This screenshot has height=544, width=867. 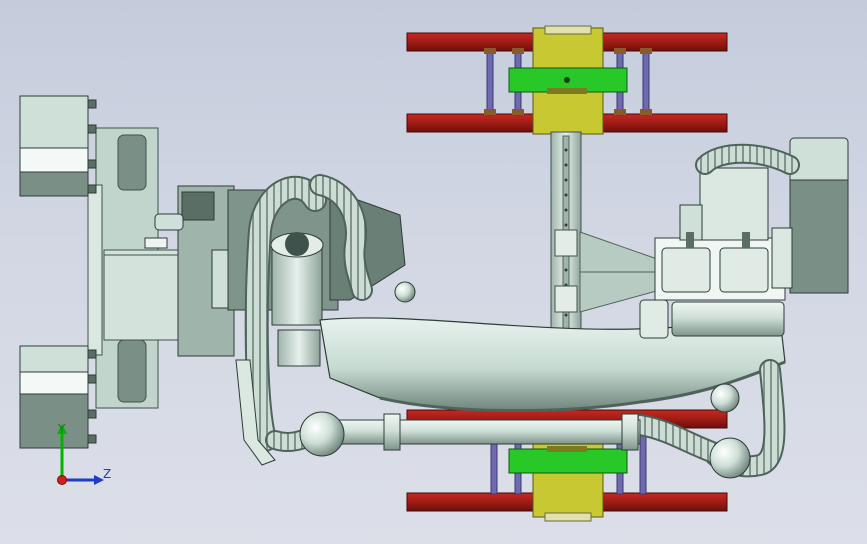 What do you see at coordinates (744, 238) in the screenshot?
I see `right-end-effector` at bounding box center [744, 238].